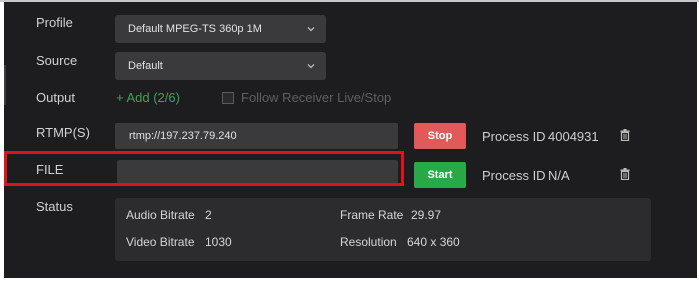  I want to click on frame-rate-value: 29.97, so click(426, 215).